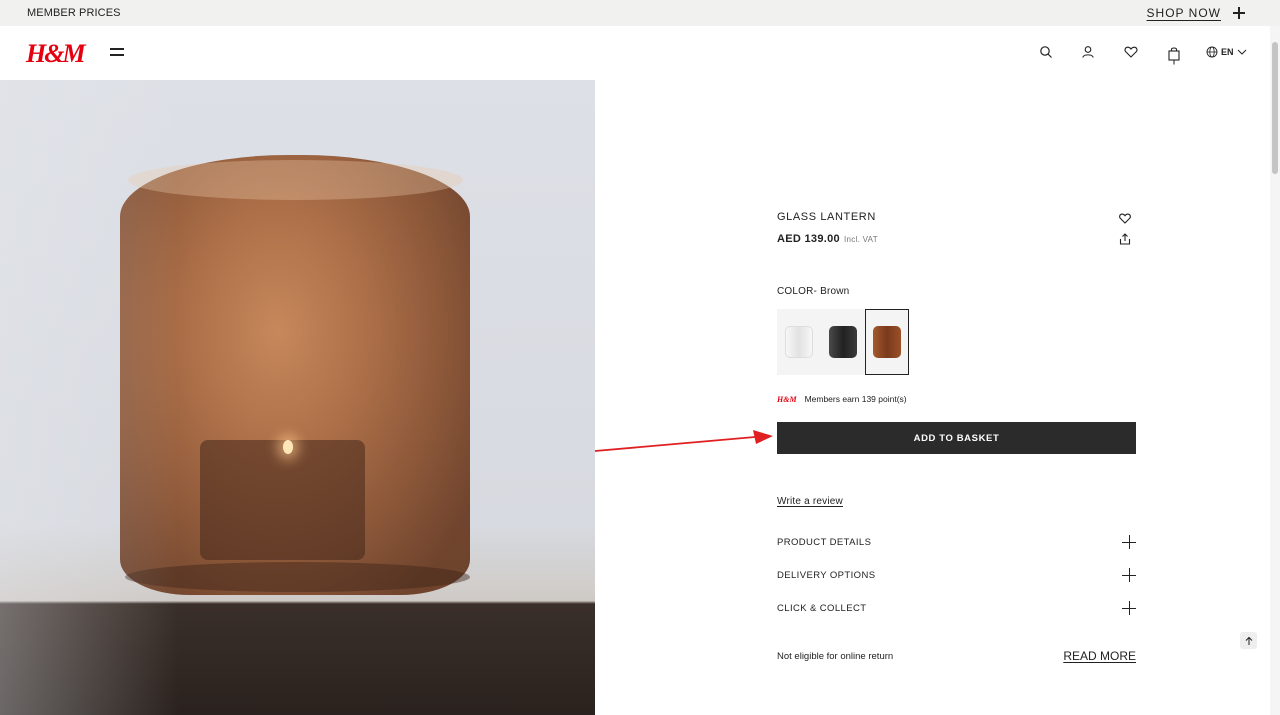  Describe the element at coordinates (826, 575) in the screenshot. I see `accordion-label: DELIVERY OPTIONS` at that location.